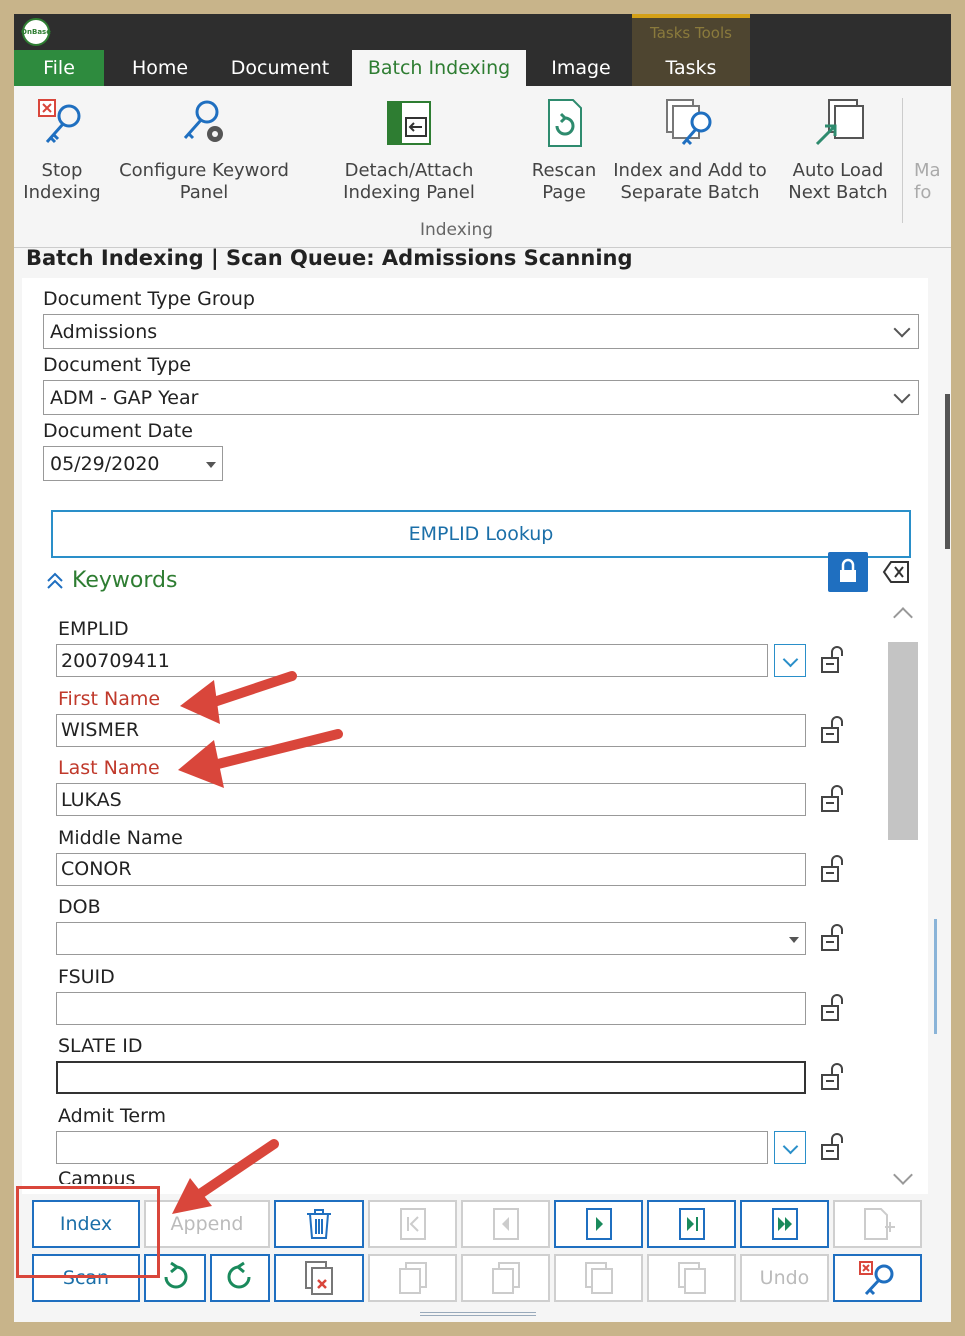 This screenshot has width=965, height=1336. I want to click on cut-off-ribbon-button: Mar fo, so click(932, 182).